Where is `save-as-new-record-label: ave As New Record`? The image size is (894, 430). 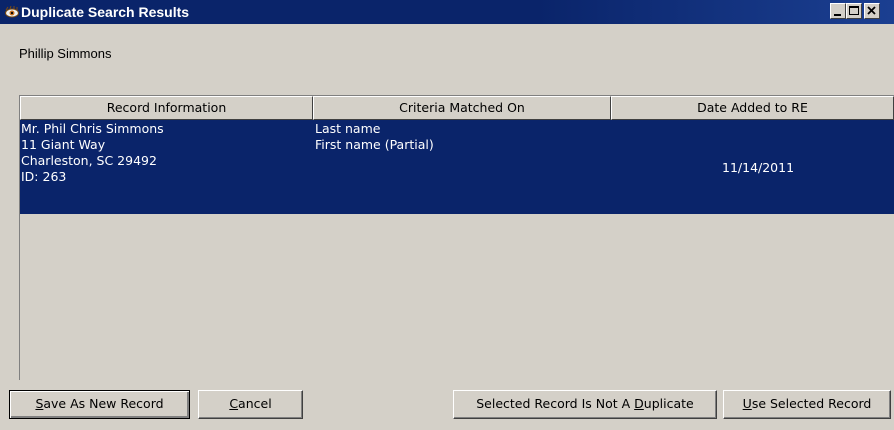 save-as-new-record-label: ave As New Record is located at coordinates (103, 403).